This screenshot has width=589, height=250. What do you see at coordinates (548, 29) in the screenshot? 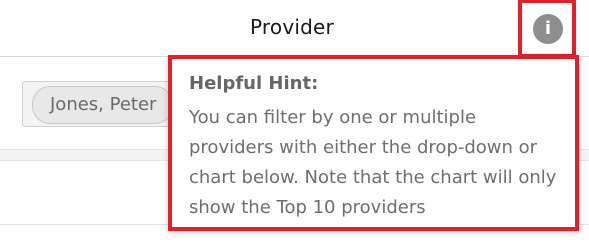
I see `info-icon: i` at bounding box center [548, 29].